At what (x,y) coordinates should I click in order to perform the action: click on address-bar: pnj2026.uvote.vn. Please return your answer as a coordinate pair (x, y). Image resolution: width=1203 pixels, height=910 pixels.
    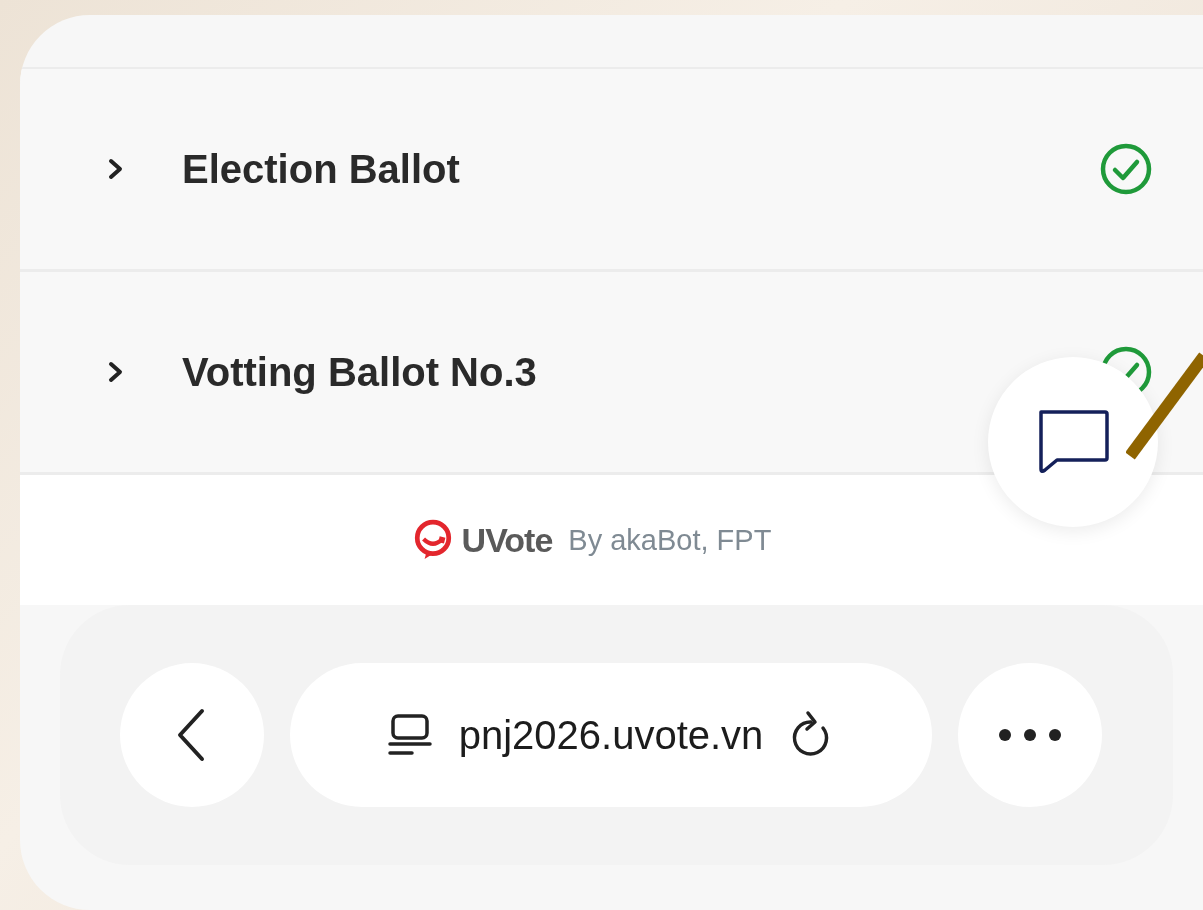
    Looking at the image, I should click on (611, 735).